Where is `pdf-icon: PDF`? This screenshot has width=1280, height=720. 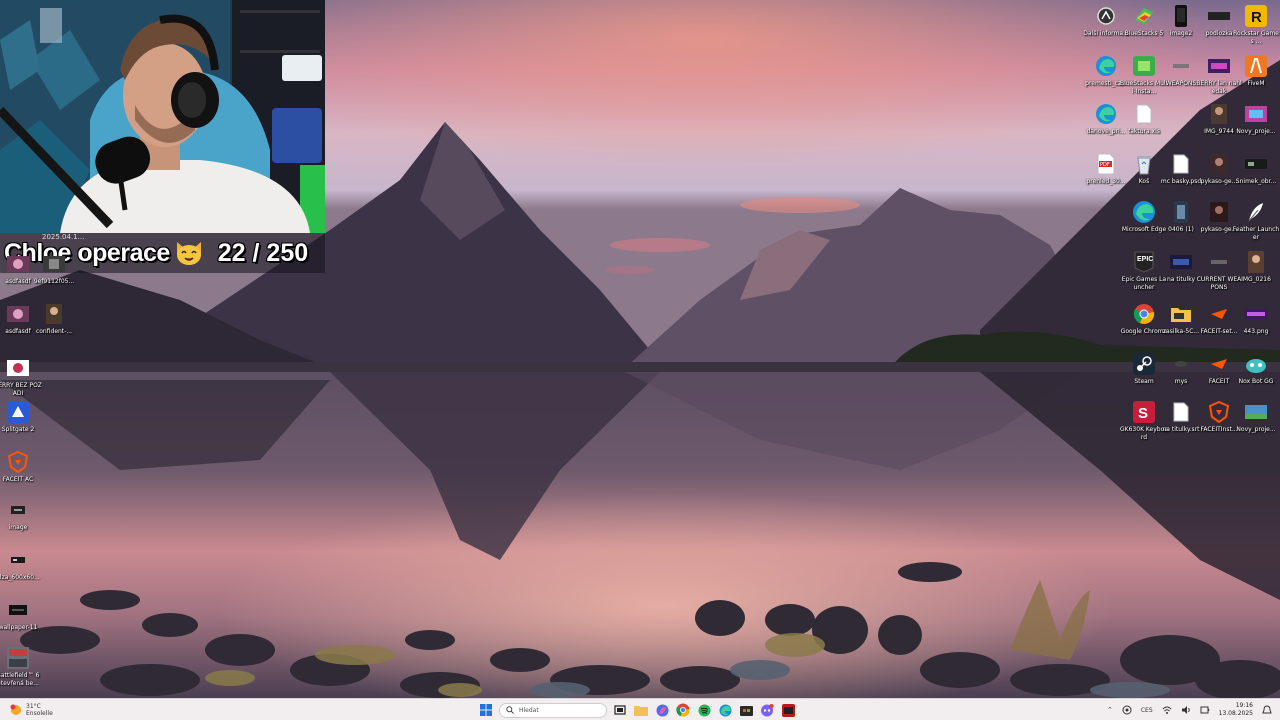
pdf-icon: PDF is located at coordinates (1106, 164).